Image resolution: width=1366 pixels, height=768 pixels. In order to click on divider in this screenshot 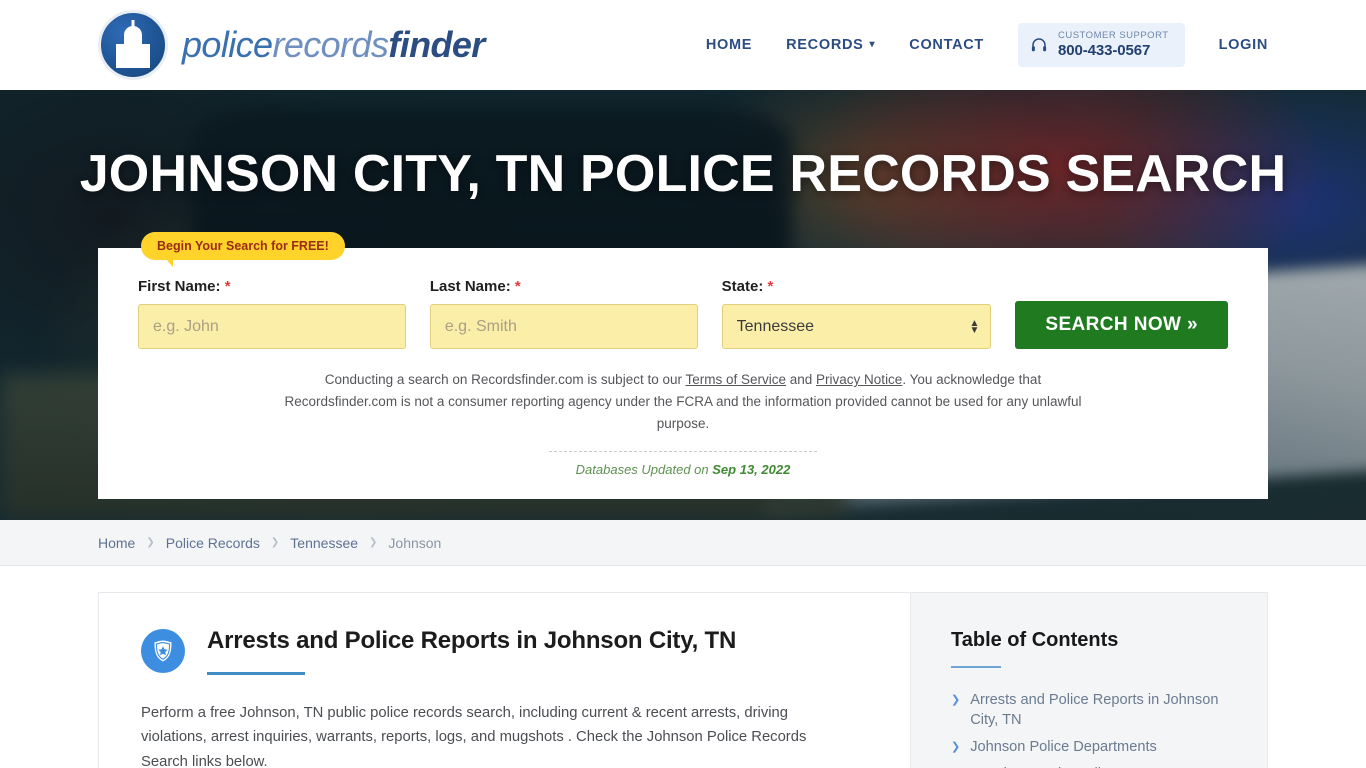, I will do `click(683, 451)`.